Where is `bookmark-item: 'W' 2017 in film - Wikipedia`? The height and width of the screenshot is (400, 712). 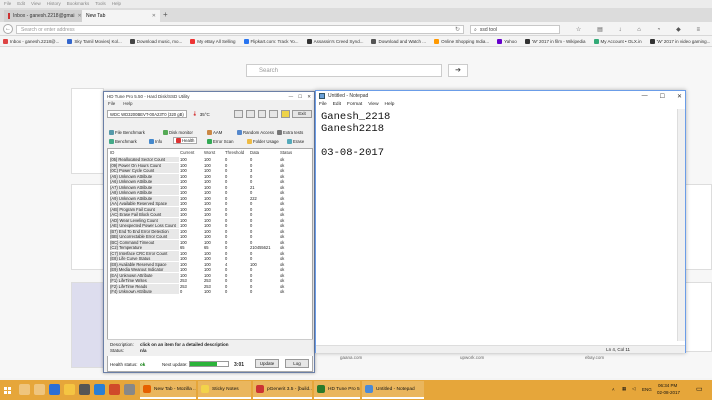
bookmark-item: 'W' 2017 in film - Wikipedia is located at coordinates (555, 41).